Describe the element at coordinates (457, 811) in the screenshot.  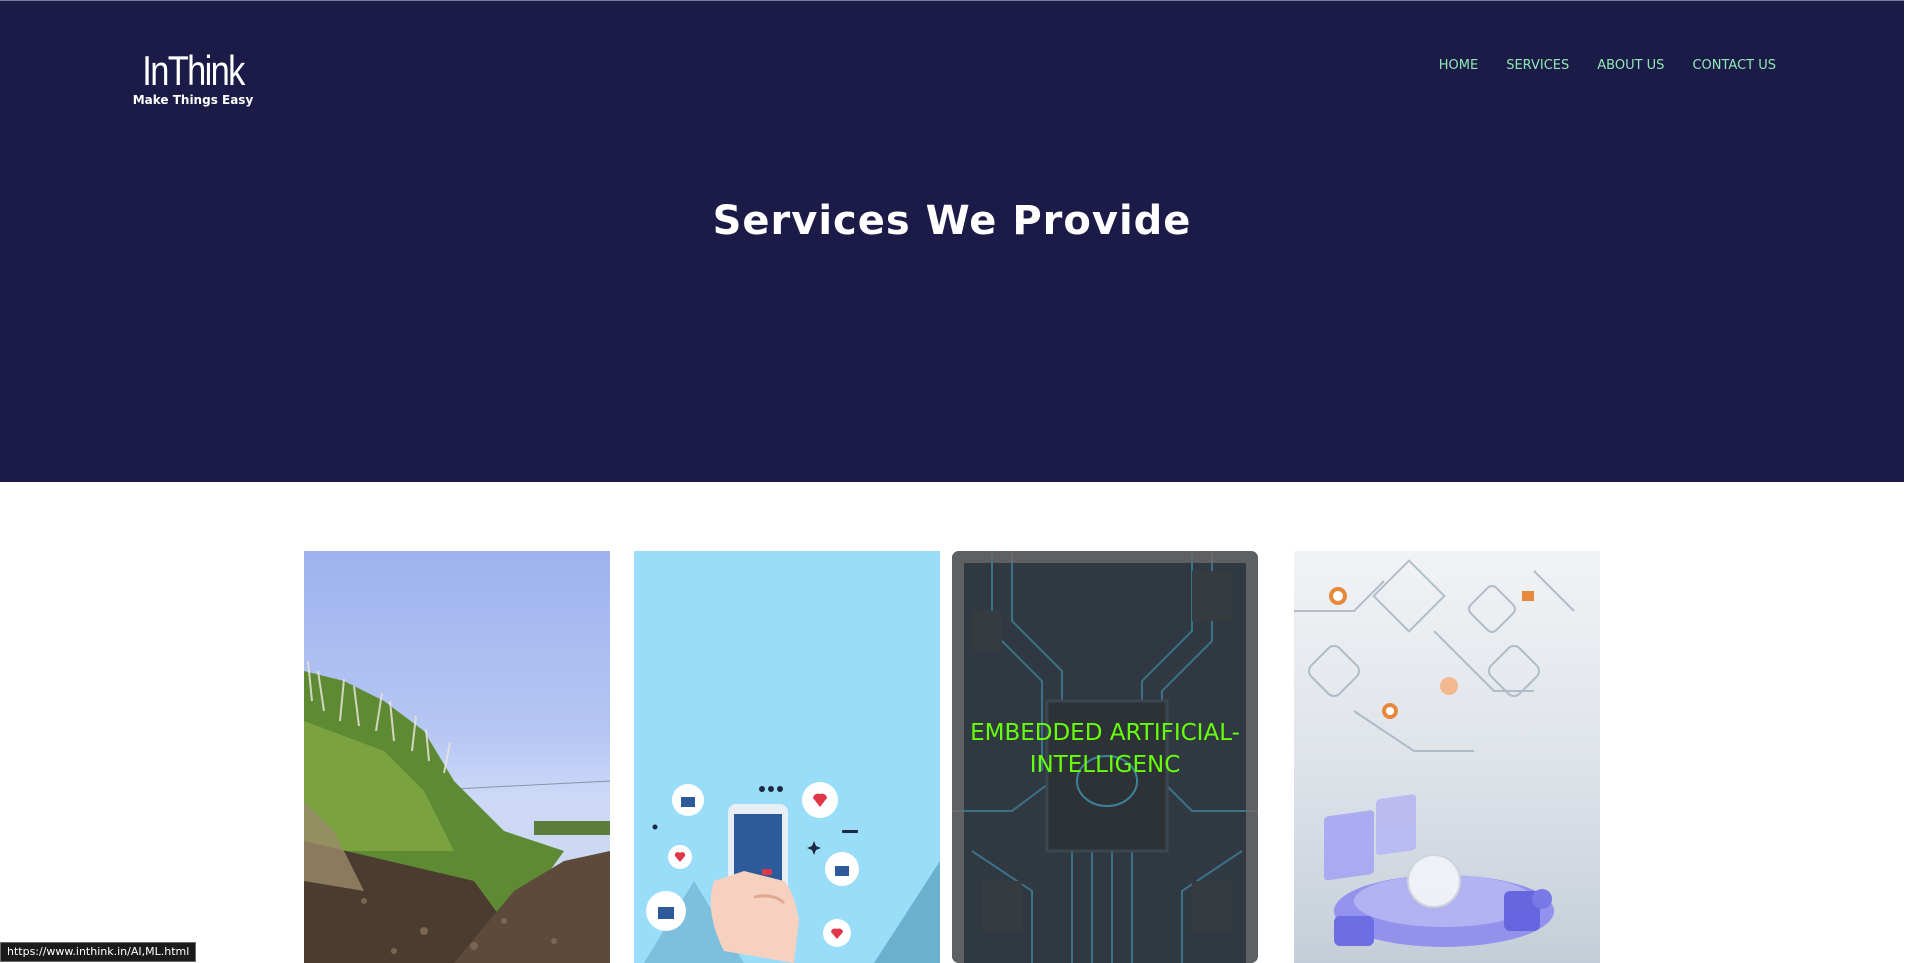
I see `field-image` at that location.